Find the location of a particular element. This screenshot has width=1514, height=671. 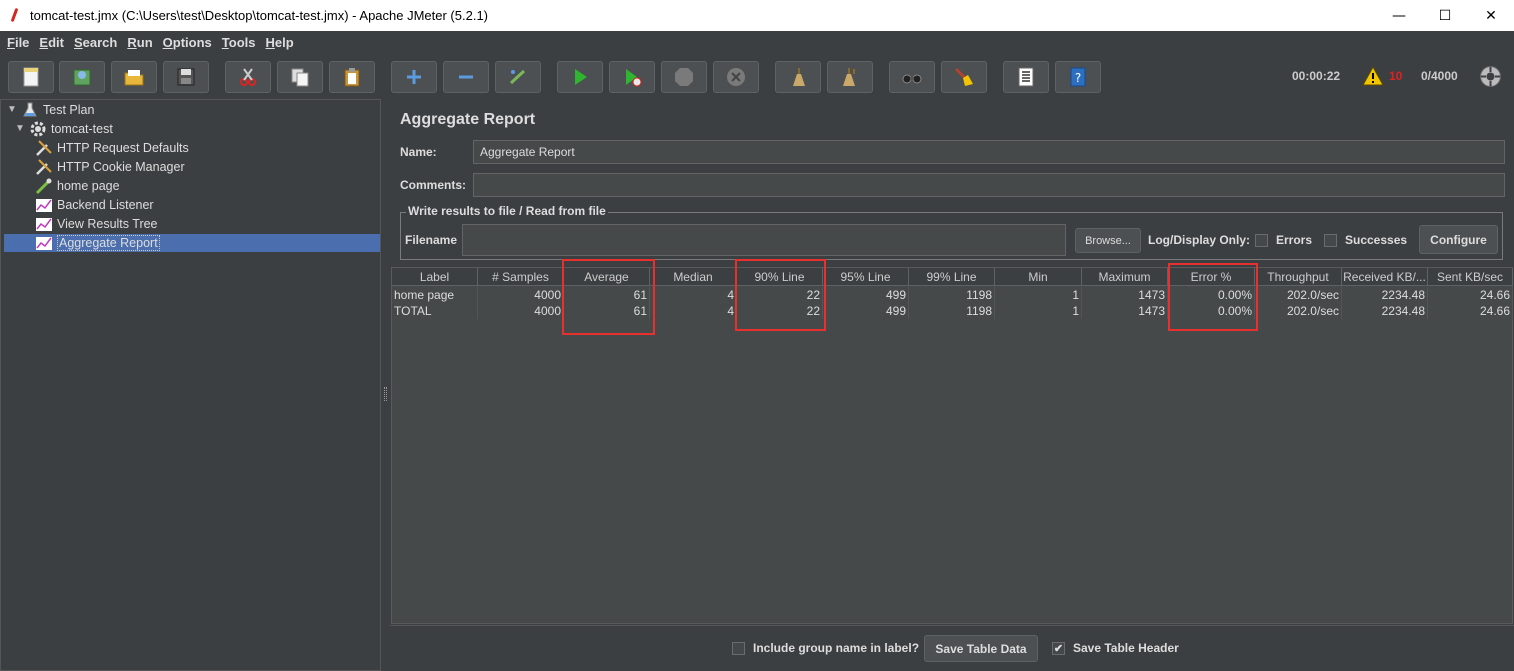

start-no-timers-button is located at coordinates (632, 77).